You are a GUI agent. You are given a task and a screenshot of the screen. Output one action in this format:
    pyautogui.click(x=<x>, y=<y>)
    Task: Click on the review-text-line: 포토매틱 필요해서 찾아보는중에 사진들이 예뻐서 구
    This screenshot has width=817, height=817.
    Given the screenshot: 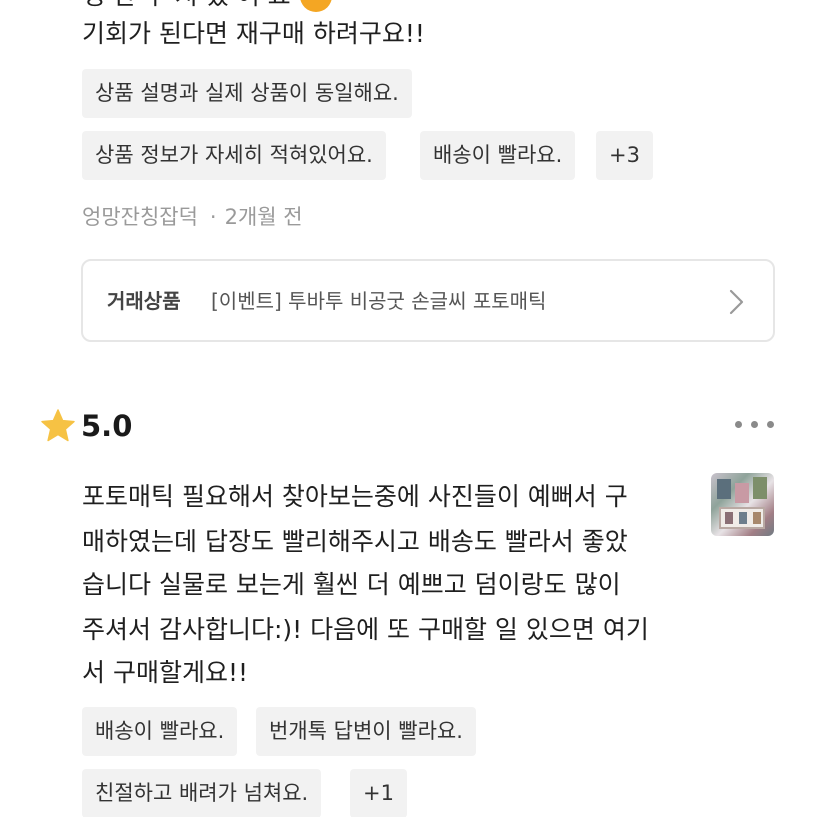 What is the action you would take?
    pyautogui.click(x=355, y=496)
    